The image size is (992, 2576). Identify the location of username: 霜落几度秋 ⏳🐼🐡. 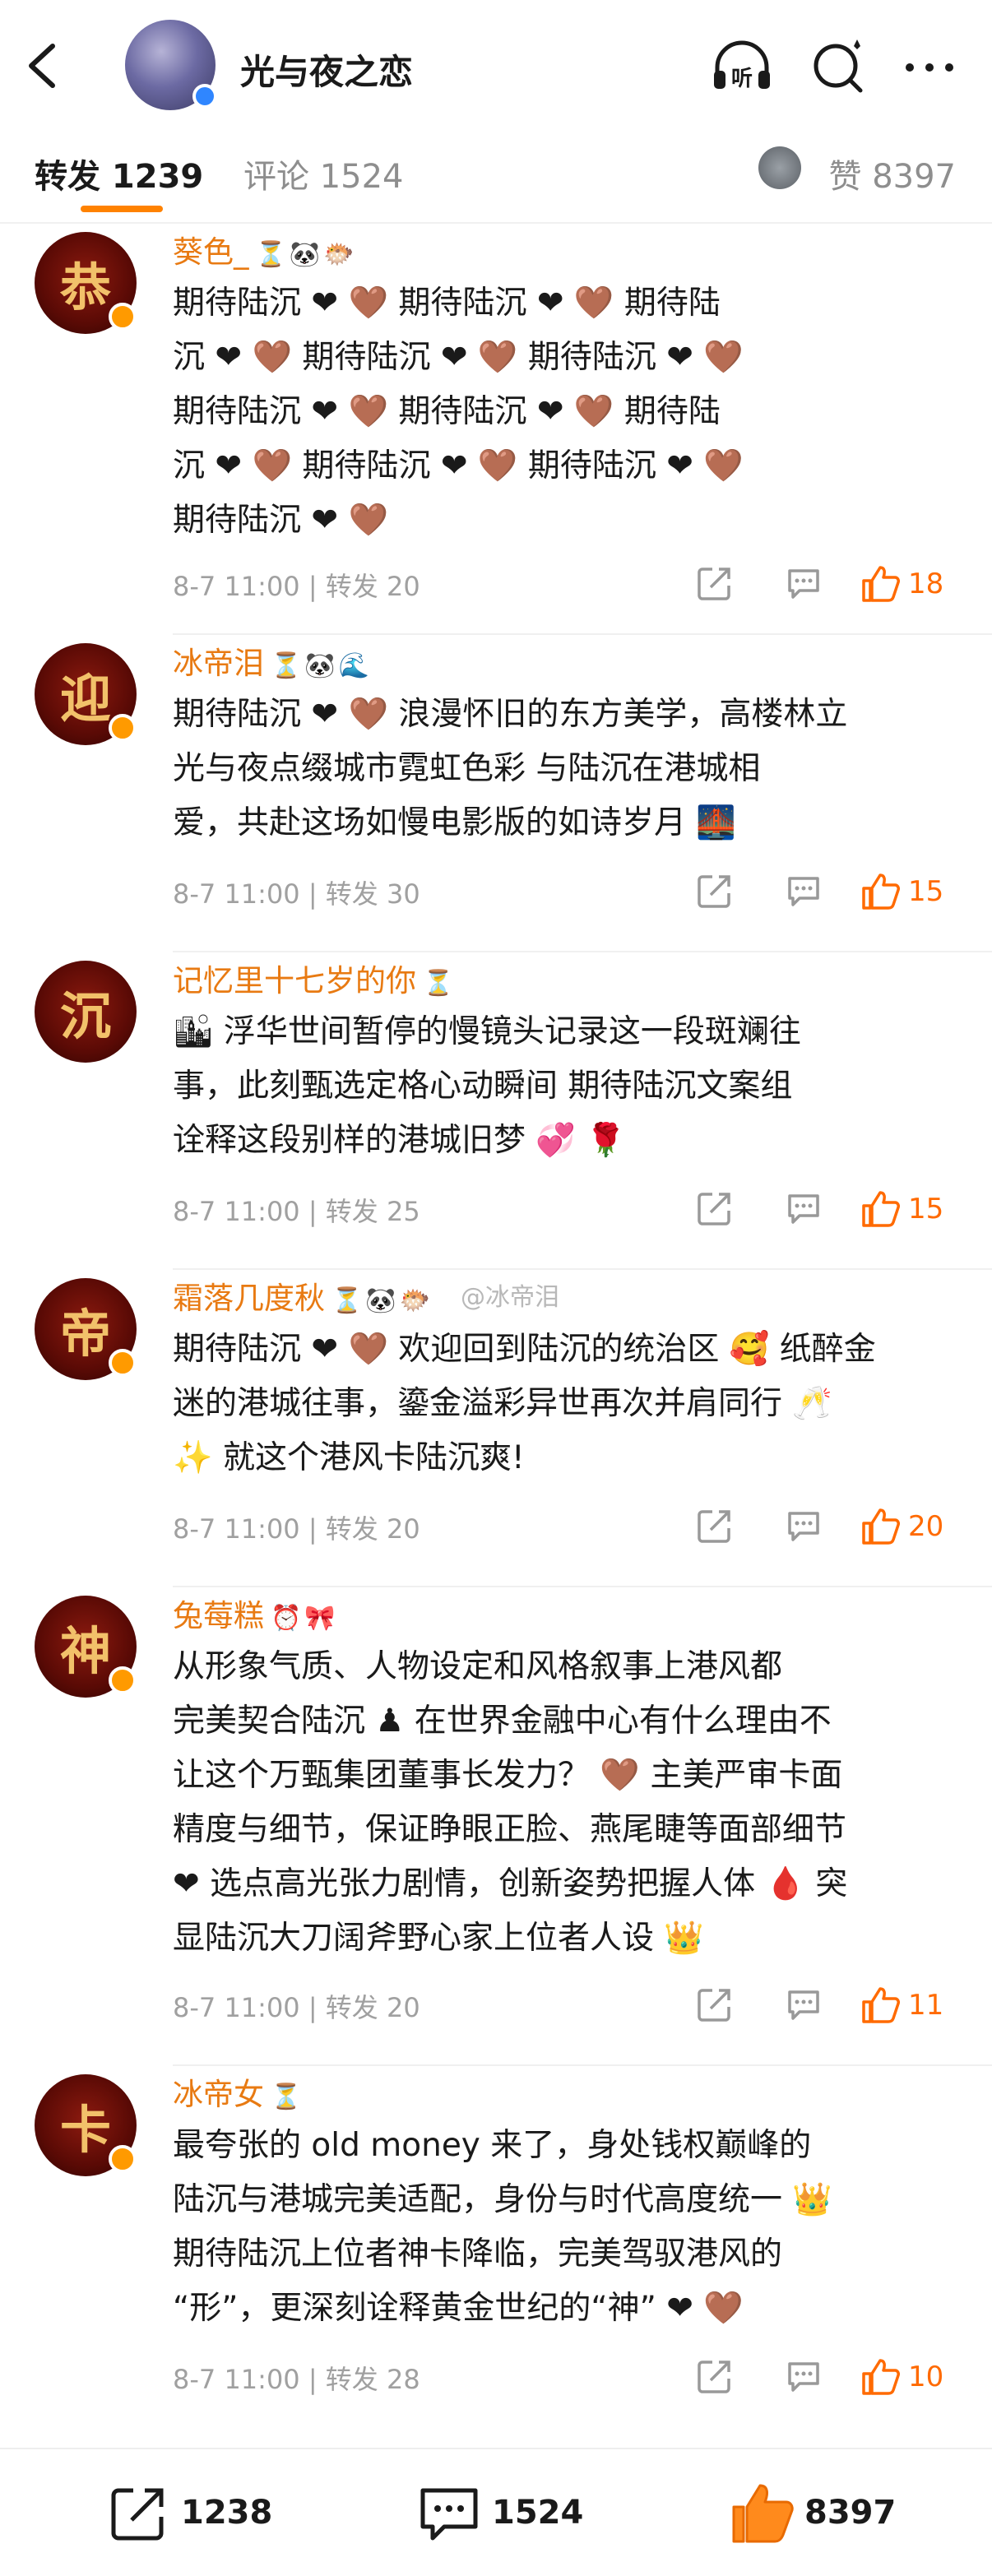
(303, 1295).